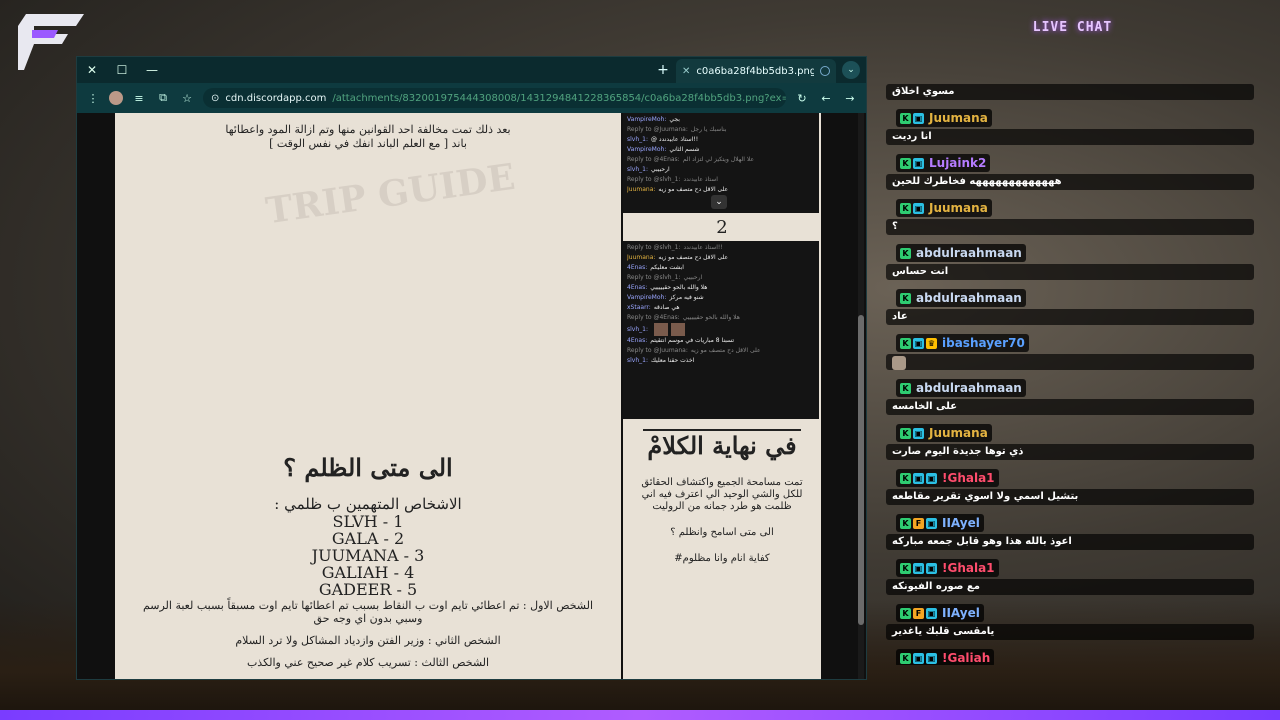 The height and width of the screenshot is (720, 1280). What do you see at coordinates (966, 658) in the screenshot?
I see `chat-username: !Galiah` at bounding box center [966, 658].